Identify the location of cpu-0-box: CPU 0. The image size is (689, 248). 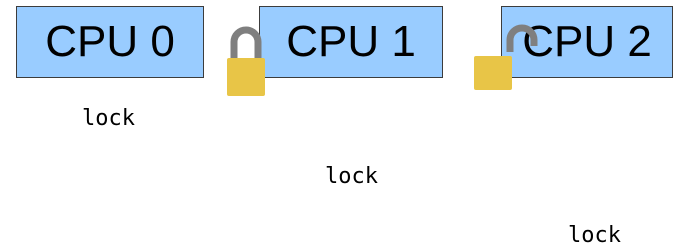
(110, 42).